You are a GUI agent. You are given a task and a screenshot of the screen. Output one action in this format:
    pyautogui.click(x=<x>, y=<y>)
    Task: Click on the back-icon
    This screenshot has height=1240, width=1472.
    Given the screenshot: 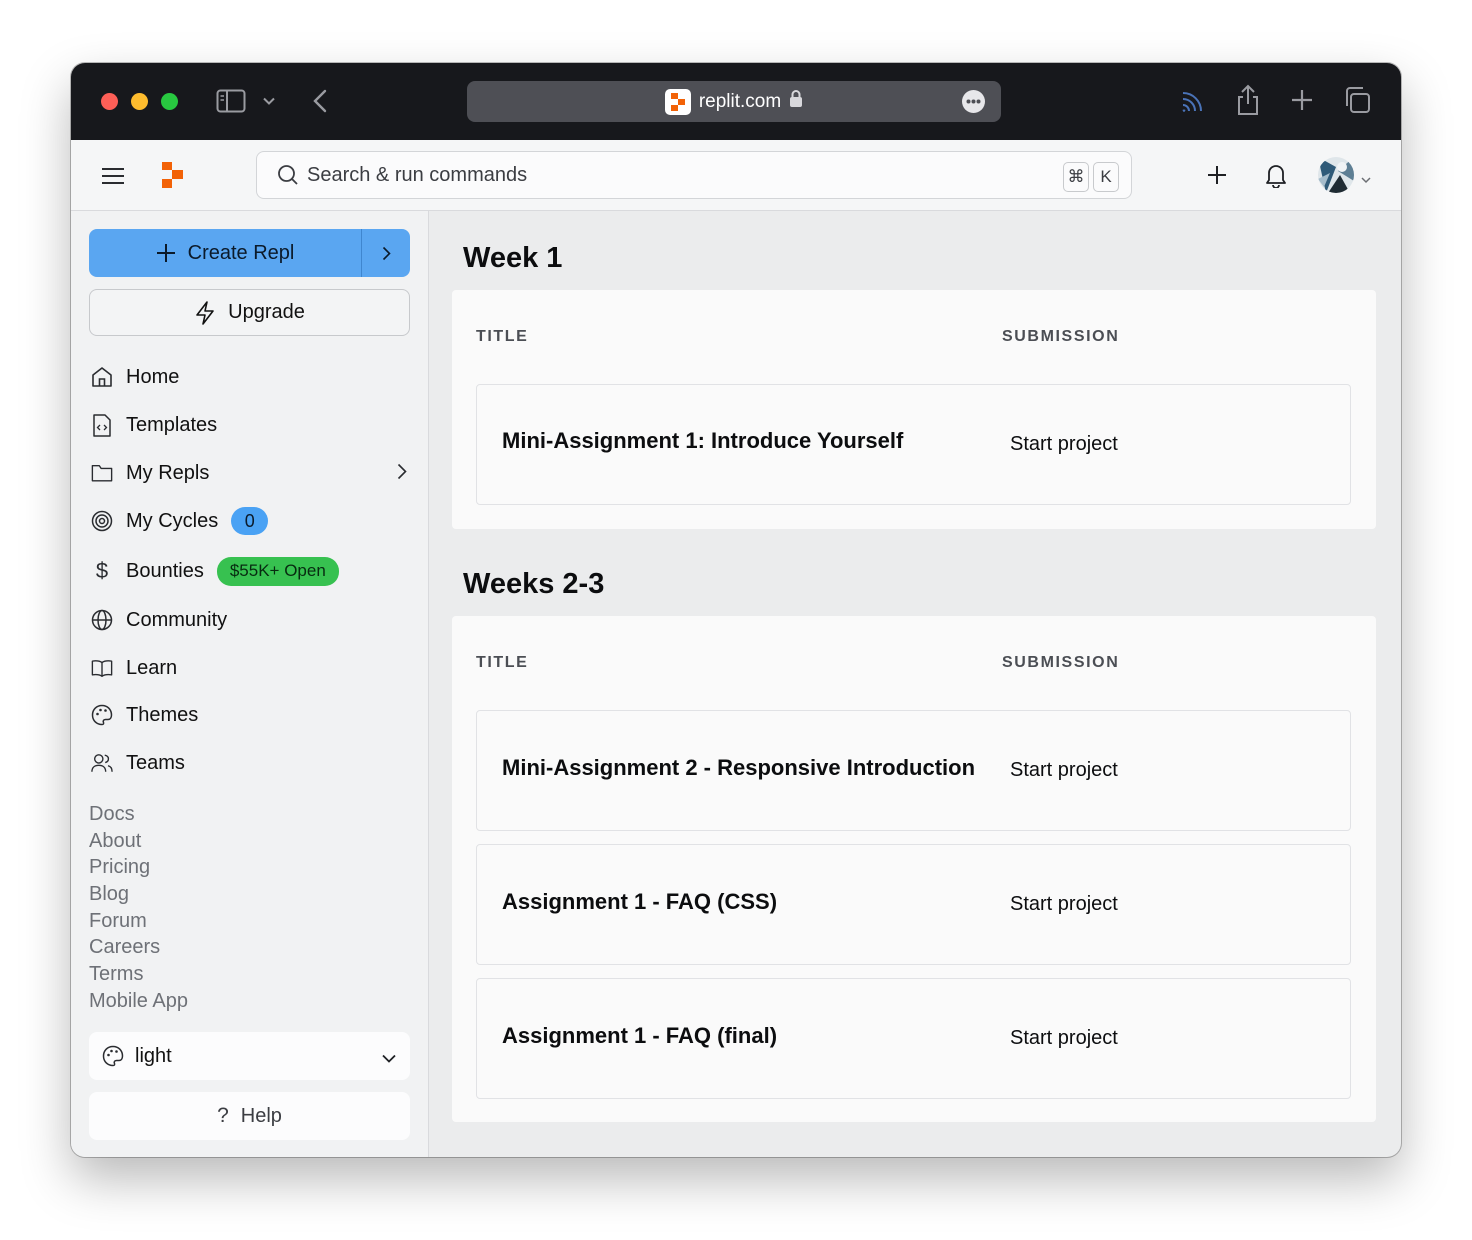 What is the action you would take?
    pyautogui.click(x=320, y=101)
    